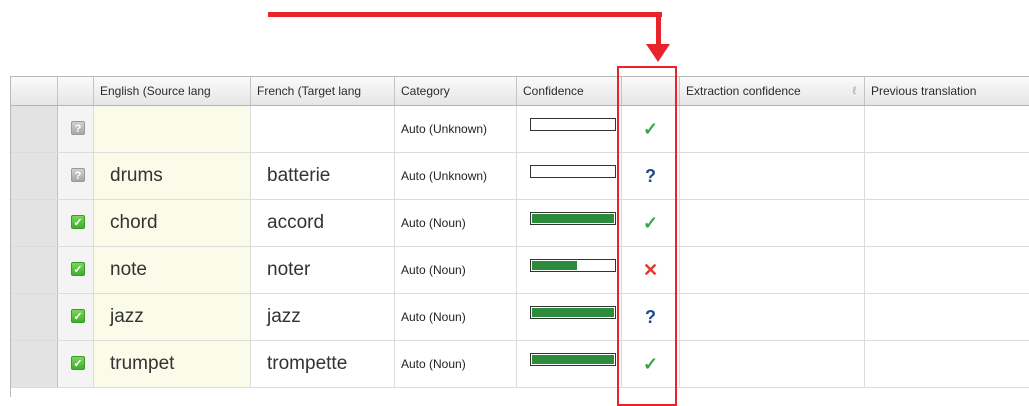  Describe the element at coordinates (172, 176) in the screenshot. I see `source-term-cell: drums` at that location.